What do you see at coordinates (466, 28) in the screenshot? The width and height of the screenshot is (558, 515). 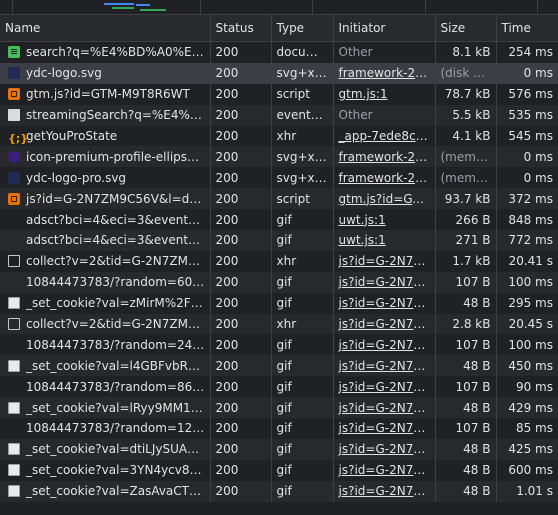 I see `column-header-size: Size` at bounding box center [466, 28].